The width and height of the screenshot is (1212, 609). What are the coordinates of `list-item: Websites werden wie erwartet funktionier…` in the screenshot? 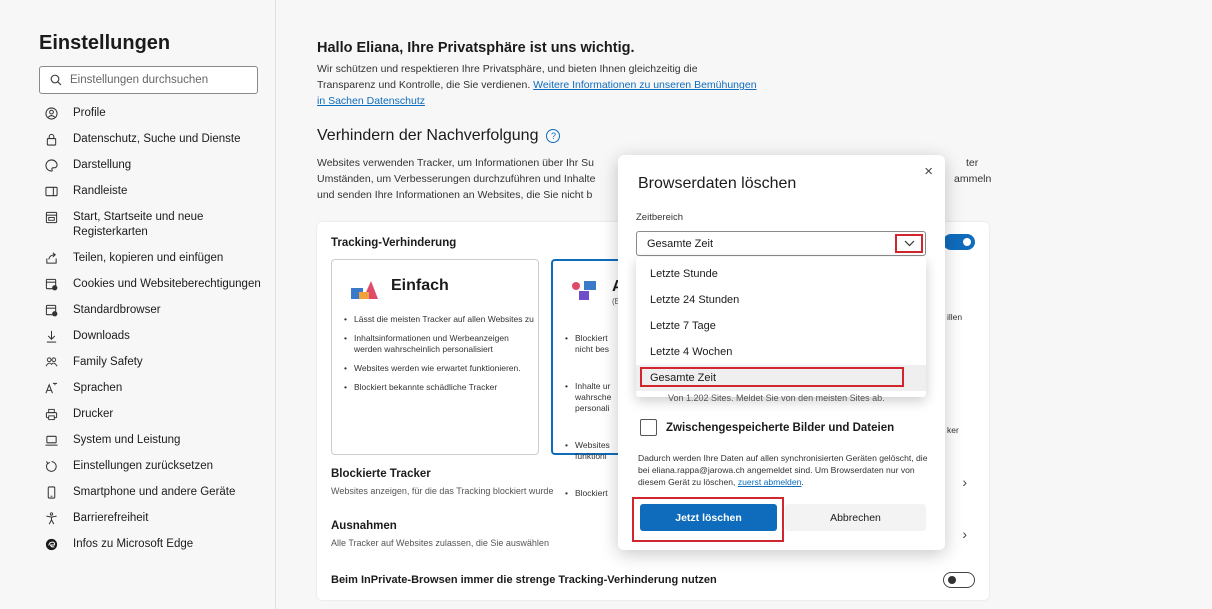 It's located at (439, 368).